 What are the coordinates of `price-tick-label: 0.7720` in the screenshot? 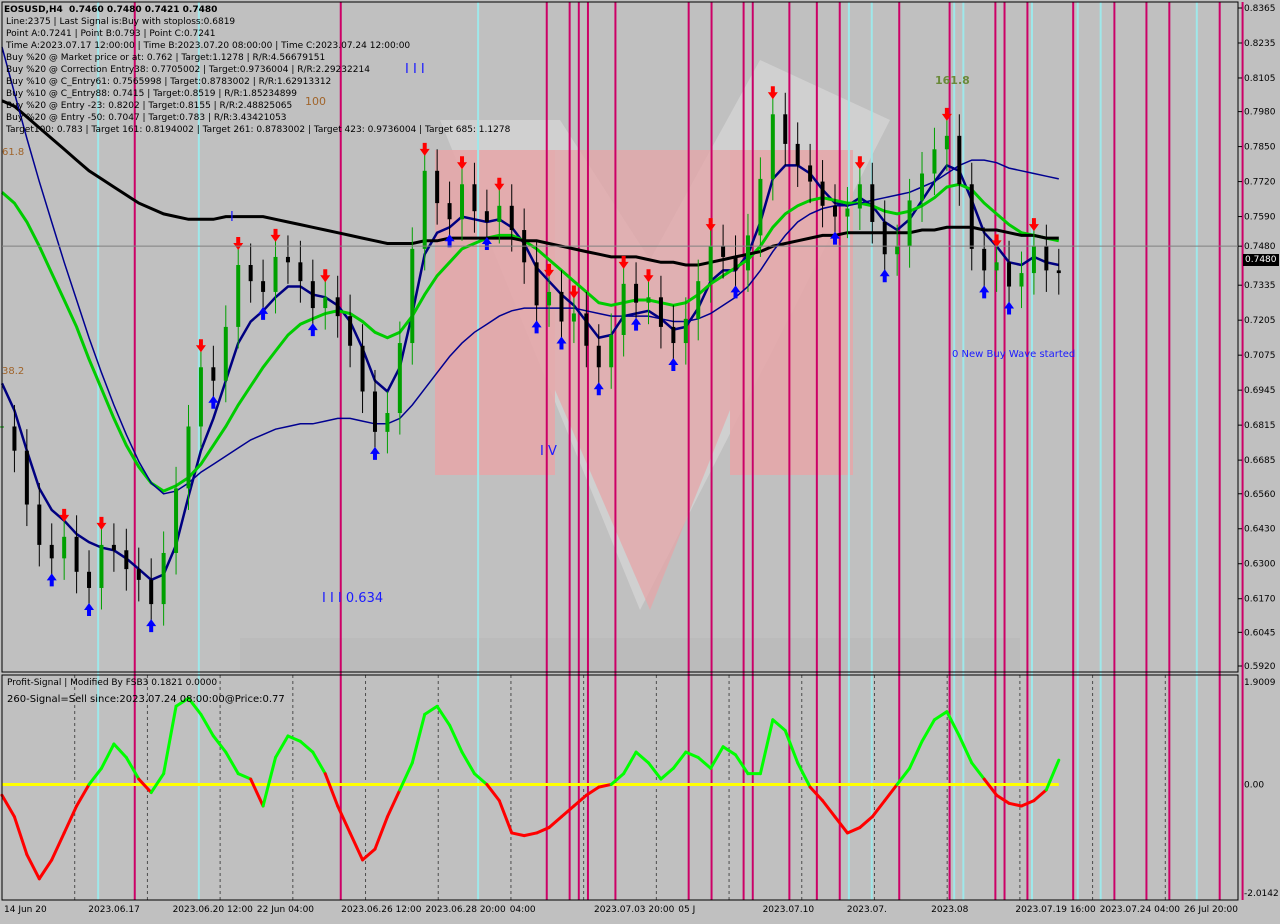 It's located at (1260, 183).